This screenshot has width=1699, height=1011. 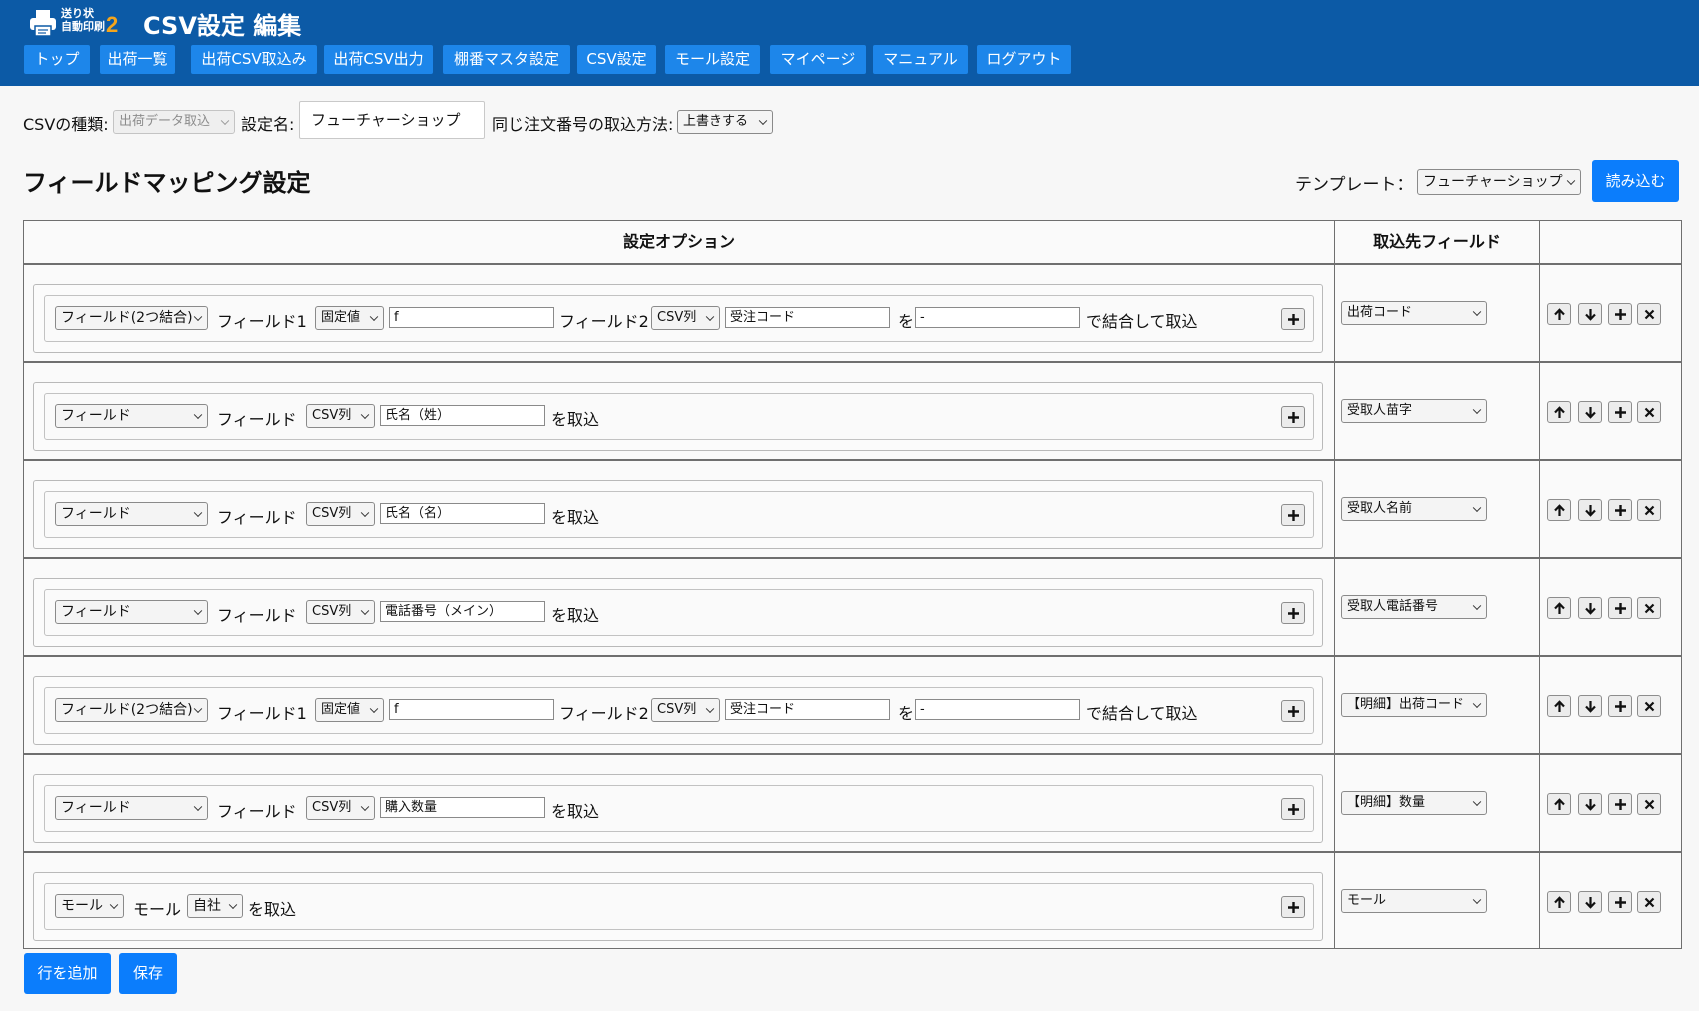 What do you see at coordinates (96, 612) in the screenshot?
I see `field-type-value: フィールド` at bounding box center [96, 612].